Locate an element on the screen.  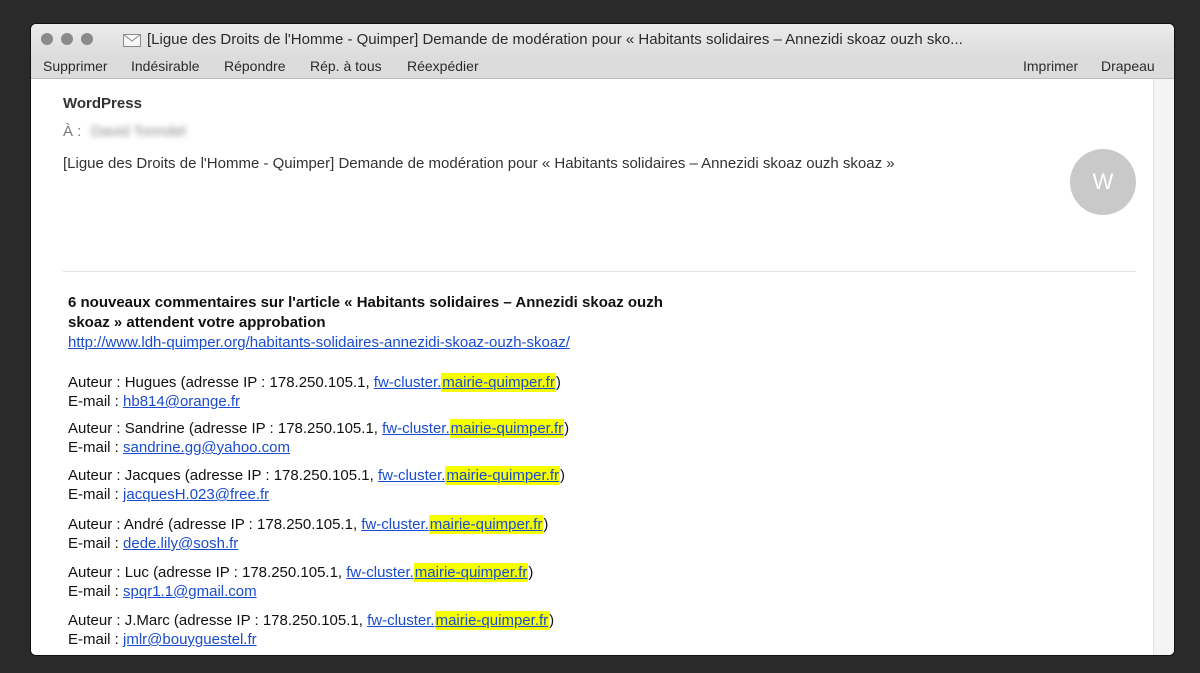
reply-all-button: Rép. à tous is located at coordinates (346, 66).